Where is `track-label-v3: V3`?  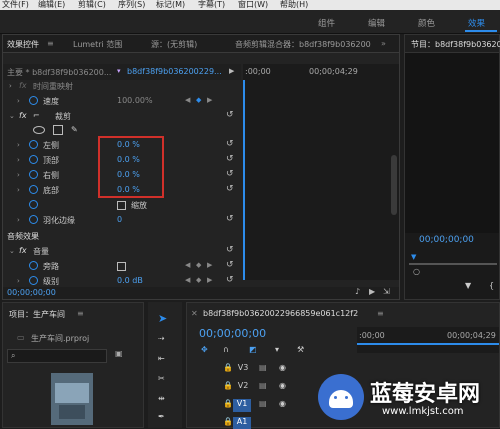
track-label-v3: V3 is located at coordinates (243, 369).